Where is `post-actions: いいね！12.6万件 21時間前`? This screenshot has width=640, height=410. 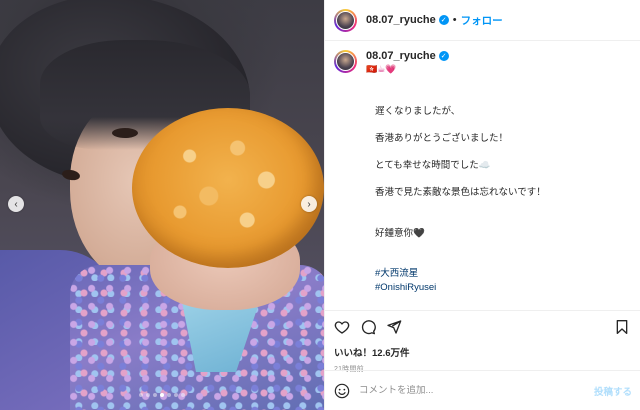
post-actions: いいね！12.6万件 21時間前 is located at coordinates (482, 342).